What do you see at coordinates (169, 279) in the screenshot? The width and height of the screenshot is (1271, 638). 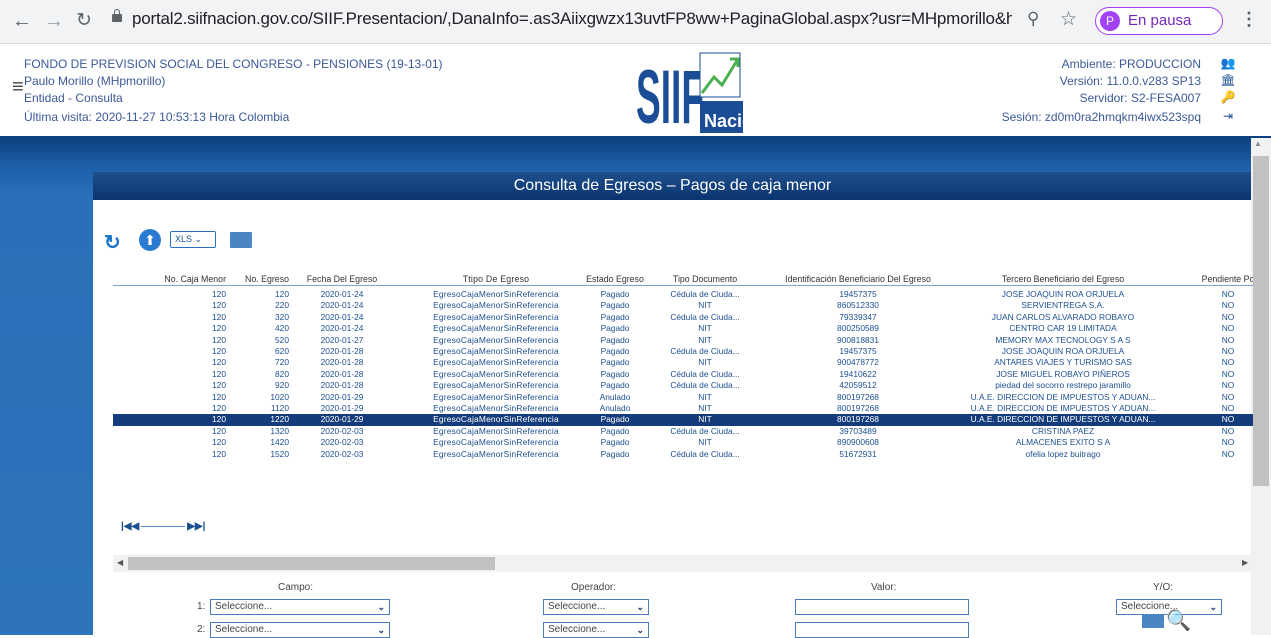 I see `column-header: No. Caja Menor` at bounding box center [169, 279].